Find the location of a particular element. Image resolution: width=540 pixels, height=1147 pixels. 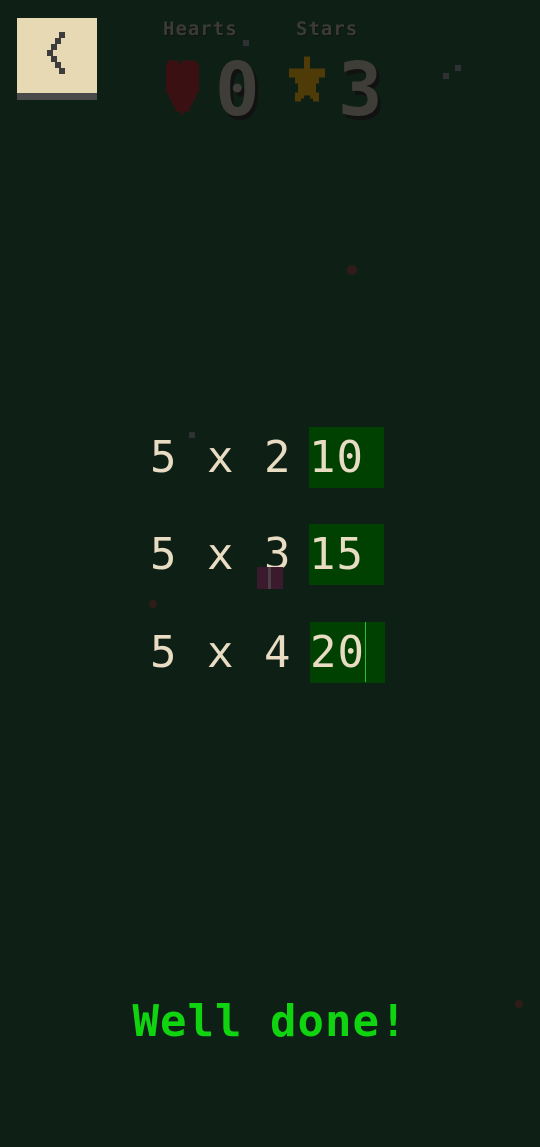

back-button is located at coordinates (57, 59).